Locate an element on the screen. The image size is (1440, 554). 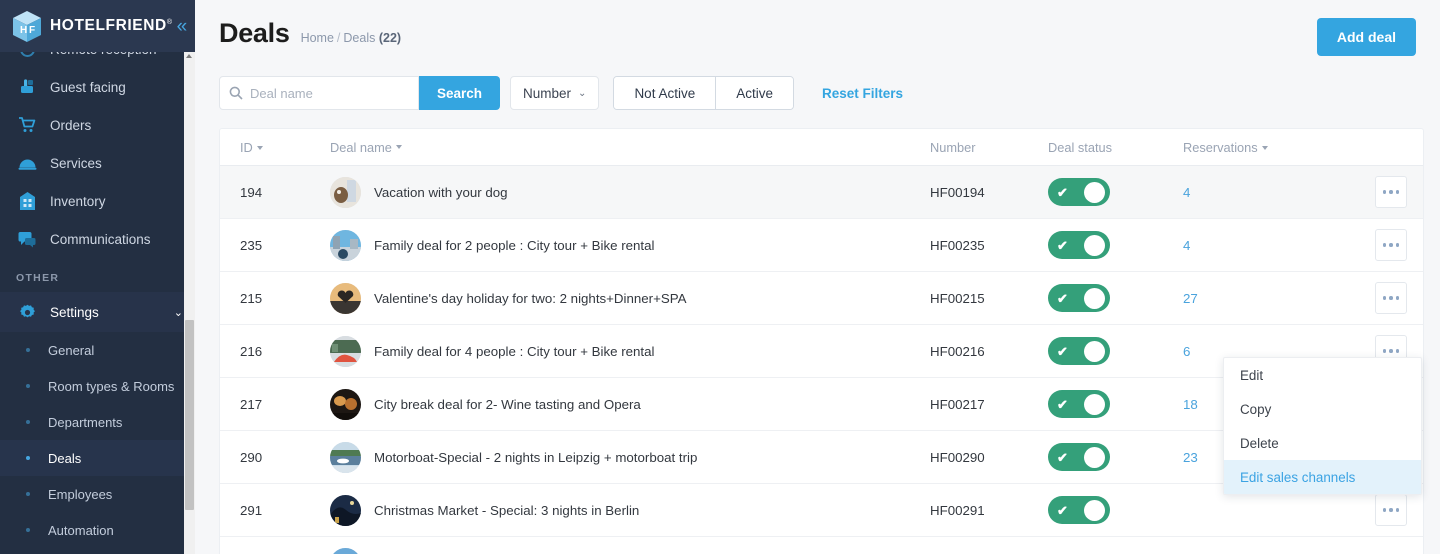
sidebar-item-inventory: Inventory is located at coordinates (97, 201).